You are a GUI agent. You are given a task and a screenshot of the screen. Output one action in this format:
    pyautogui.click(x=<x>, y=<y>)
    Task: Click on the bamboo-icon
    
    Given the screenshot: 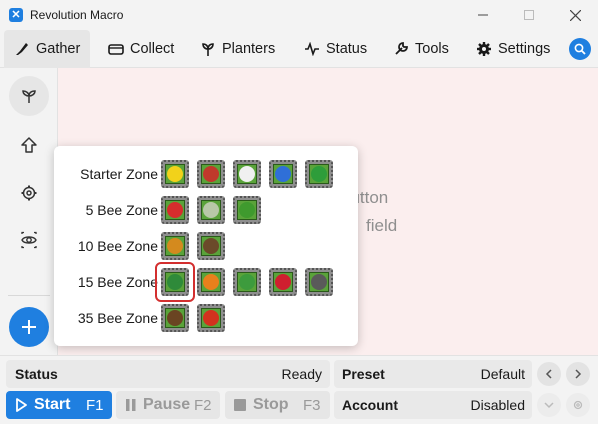 What is the action you would take?
    pyautogui.click(x=247, y=210)
    